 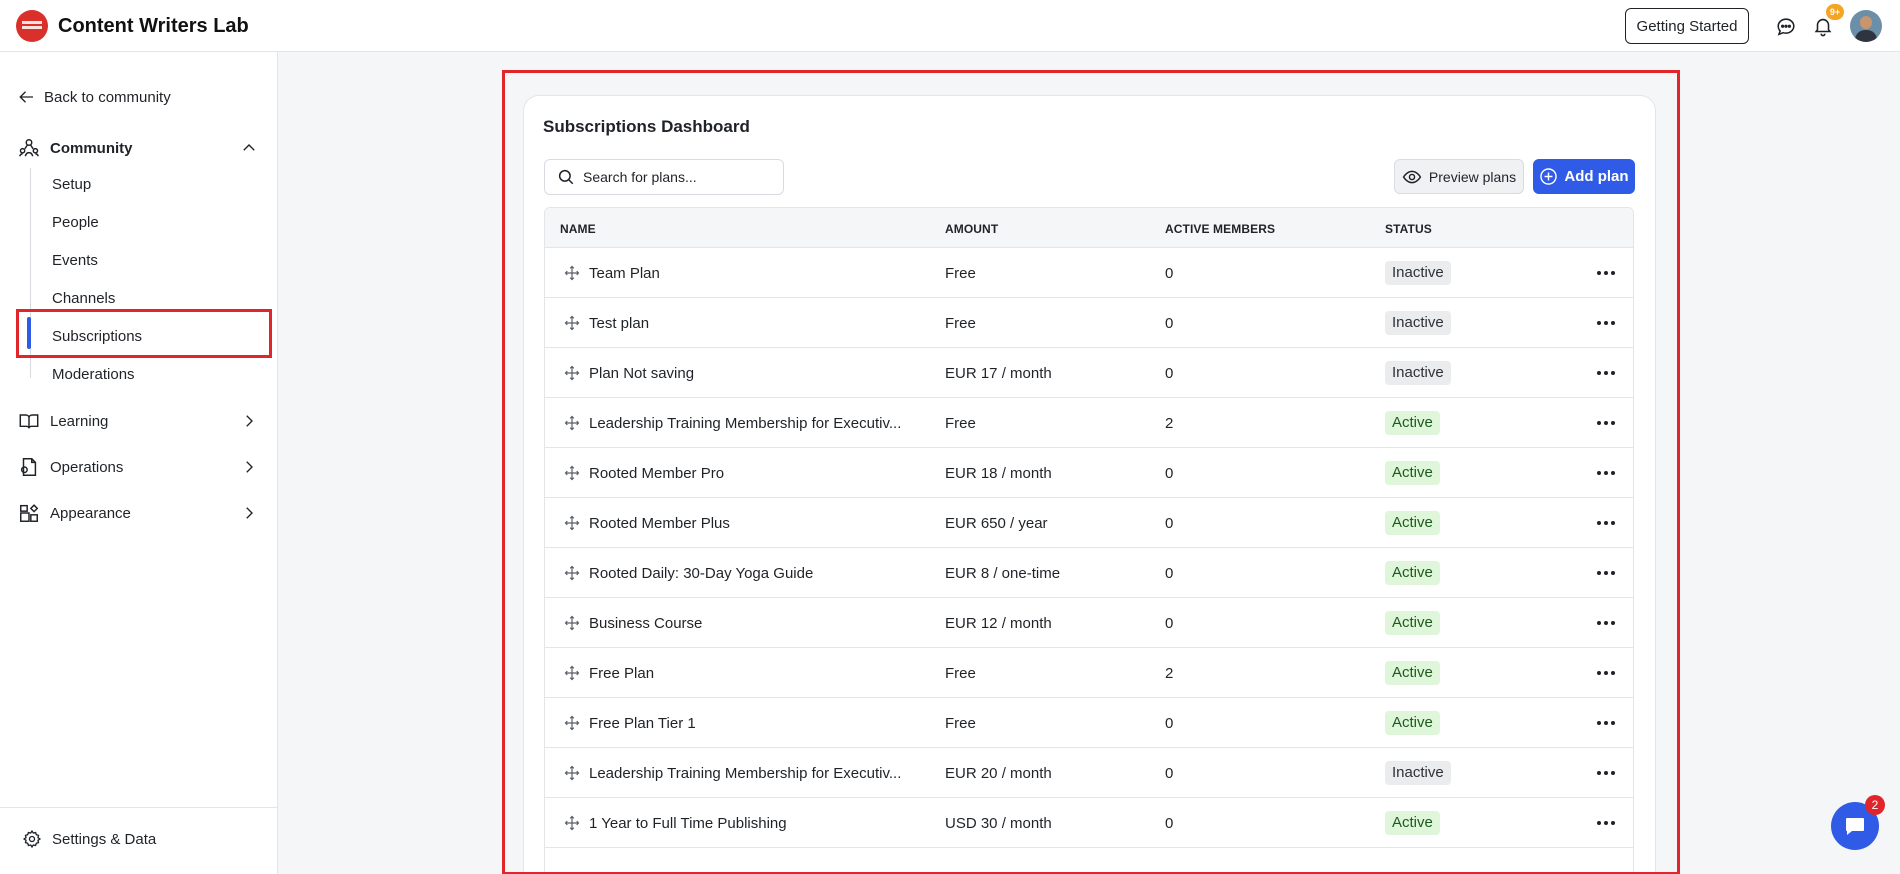 What do you see at coordinates (1875, 805) in the screenshot?
I see `help-unread-badge: 2` at bounding box center [1875, 805].